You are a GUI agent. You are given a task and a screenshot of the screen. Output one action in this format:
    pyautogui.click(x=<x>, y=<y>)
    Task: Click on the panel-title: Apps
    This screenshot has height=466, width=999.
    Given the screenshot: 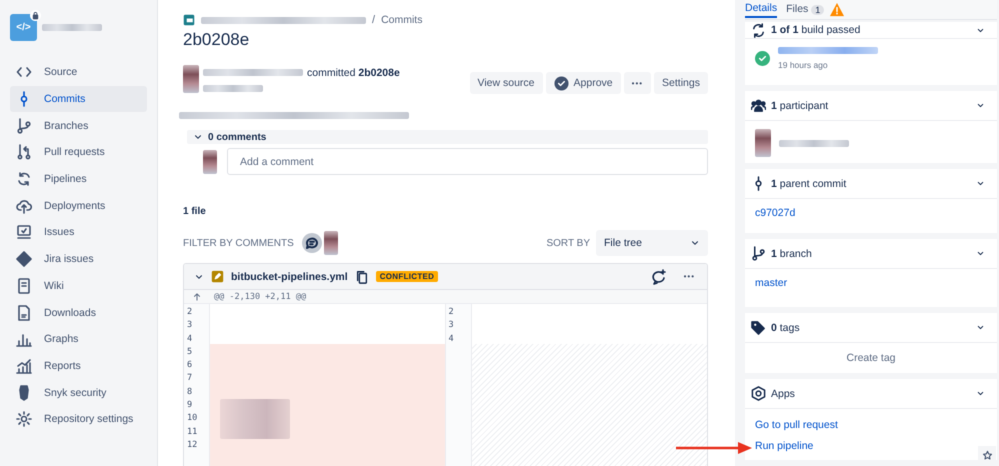 What is the action you would take?
    pyautogui.click(x=783, y=394)
    